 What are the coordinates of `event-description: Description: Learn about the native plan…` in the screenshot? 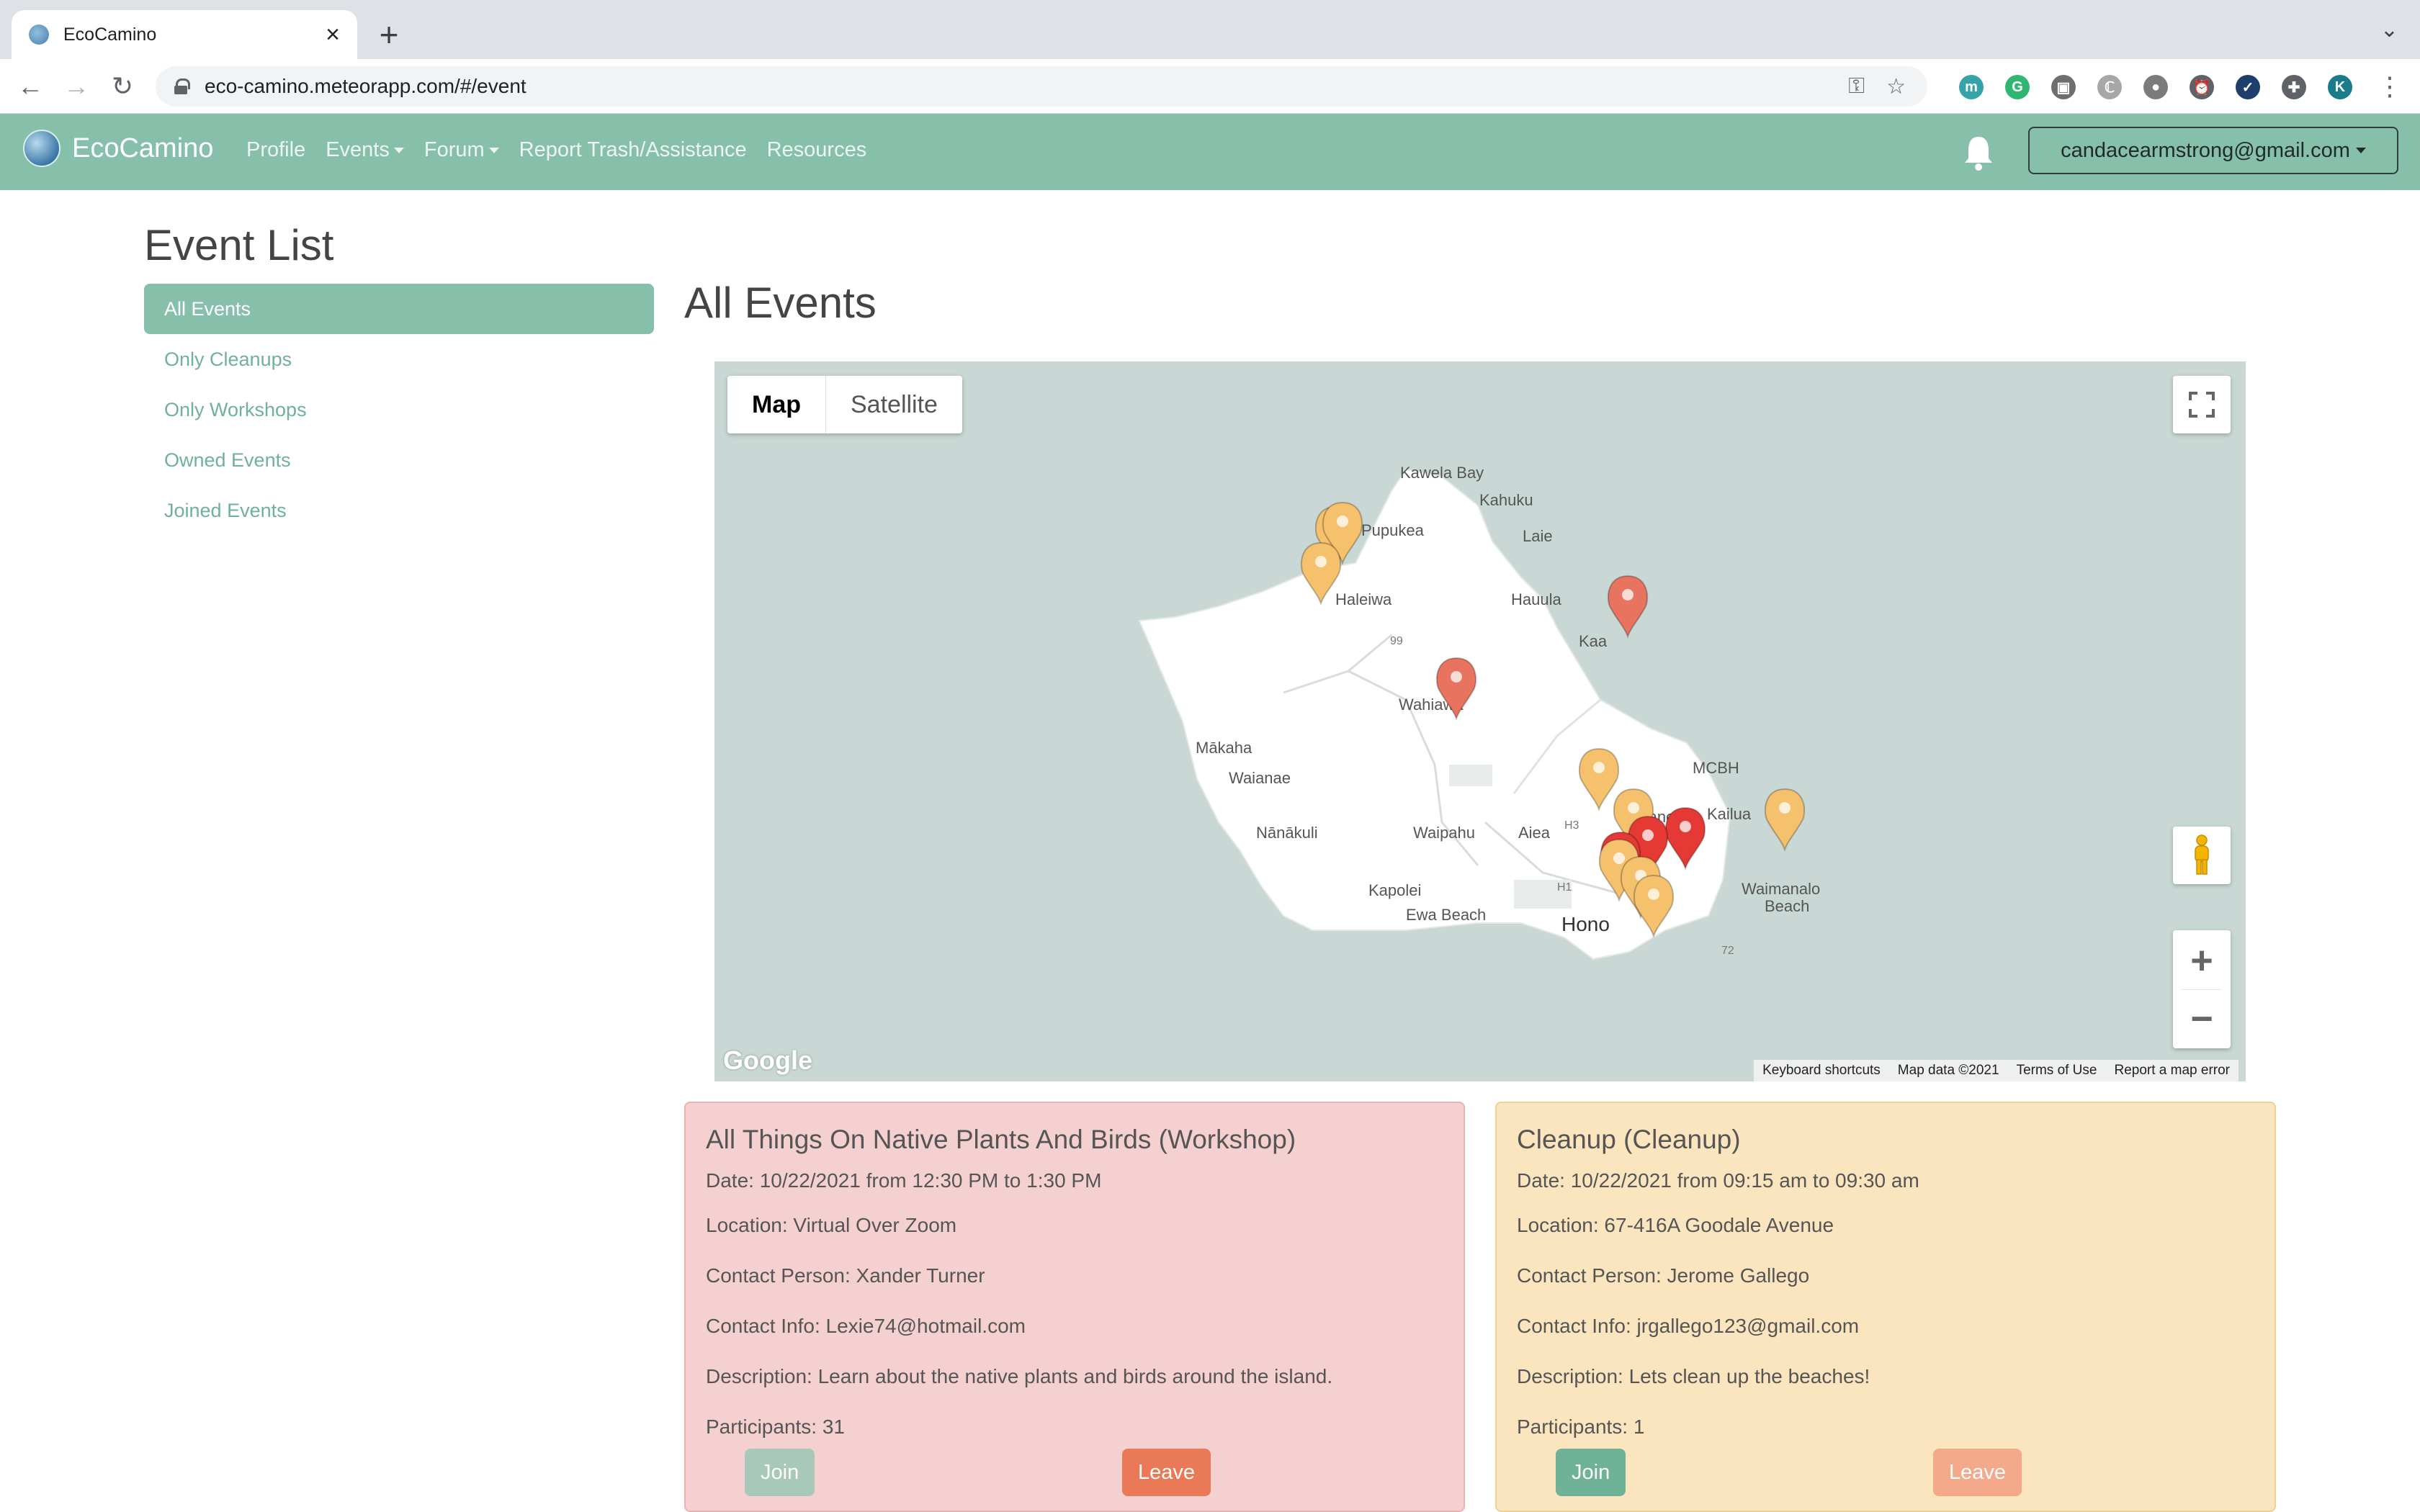 It's located at (1019, 1376).